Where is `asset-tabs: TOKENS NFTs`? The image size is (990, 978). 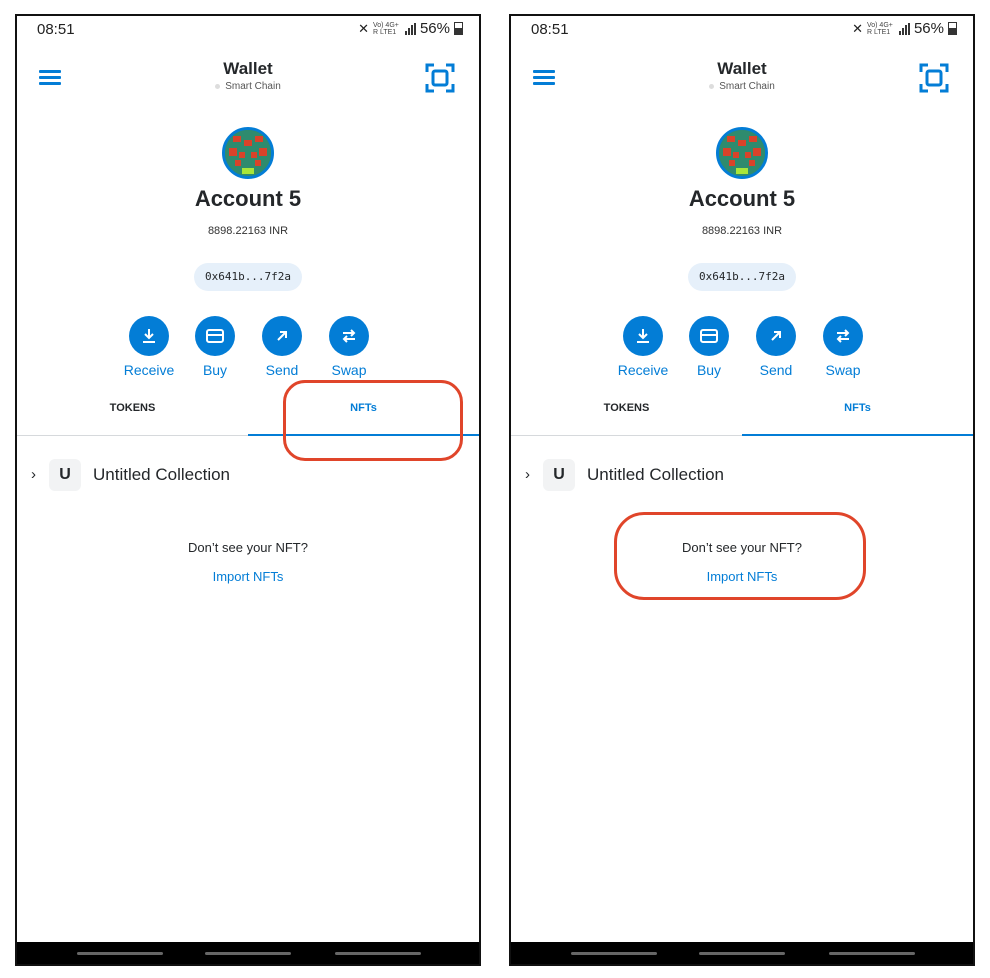
asset-tabs: TOKENS NFTs is located at coordinates (742, 416).